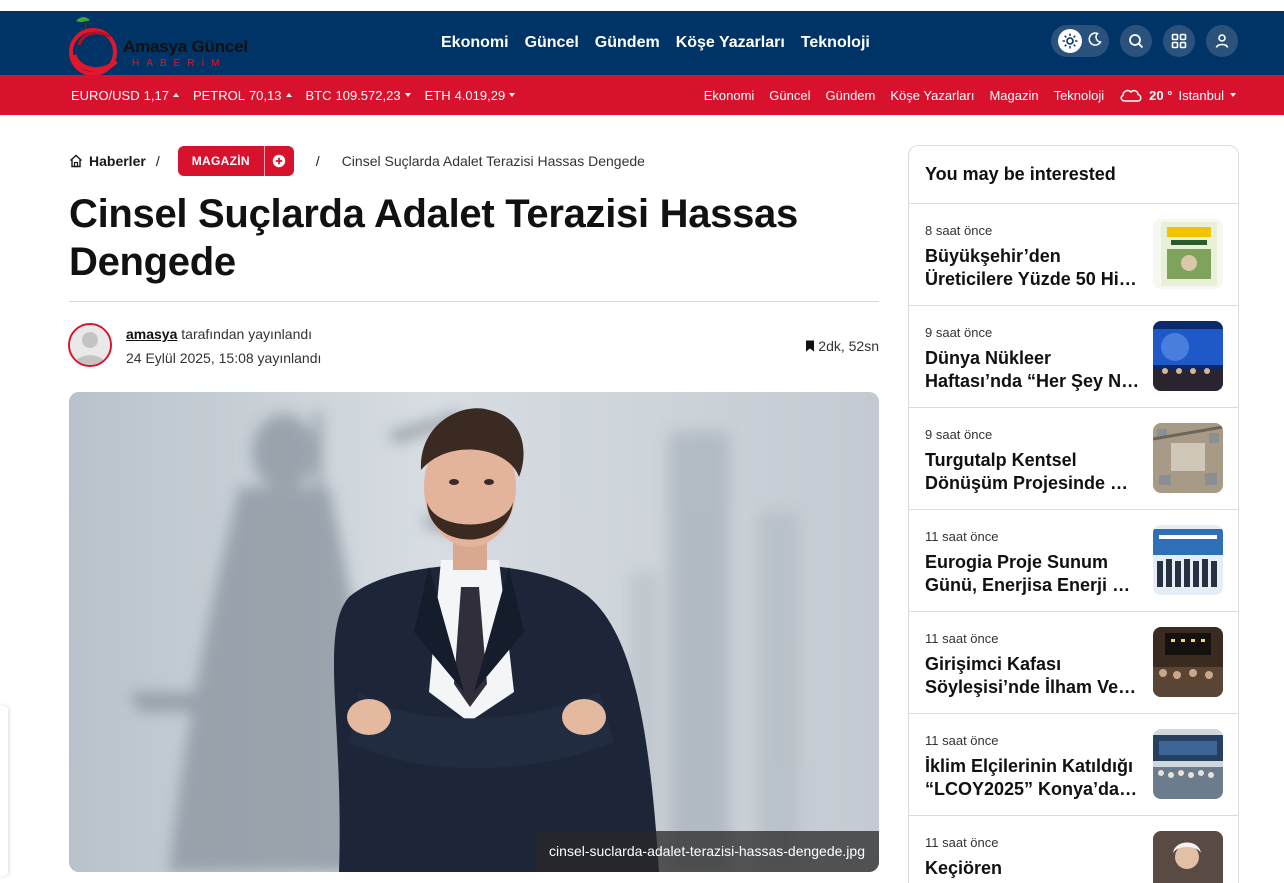 The width and height of the screenshot is (1284, 883). Describe the element at coordinates (835, 43) in the screenshot. I see `main-nav-teknoloji: Teknoloji` at that location.